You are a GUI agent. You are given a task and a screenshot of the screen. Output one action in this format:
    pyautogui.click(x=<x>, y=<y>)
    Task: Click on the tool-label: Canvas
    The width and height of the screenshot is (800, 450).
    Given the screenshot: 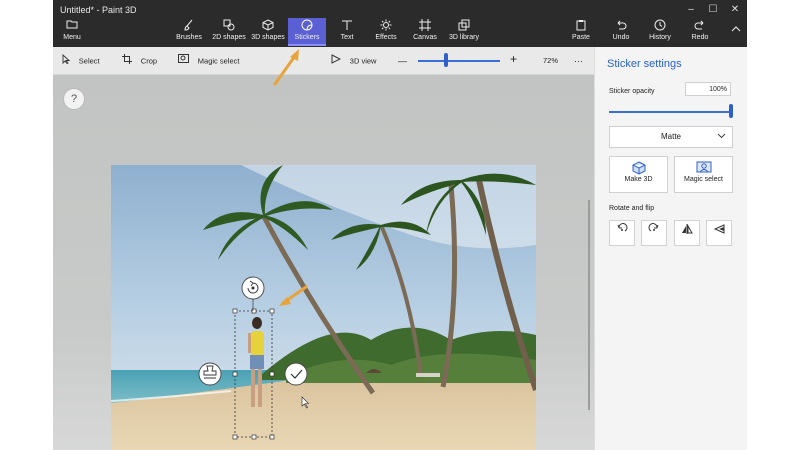 What is the action you would take?
    pyautogui.click(x=425, y=37)
    